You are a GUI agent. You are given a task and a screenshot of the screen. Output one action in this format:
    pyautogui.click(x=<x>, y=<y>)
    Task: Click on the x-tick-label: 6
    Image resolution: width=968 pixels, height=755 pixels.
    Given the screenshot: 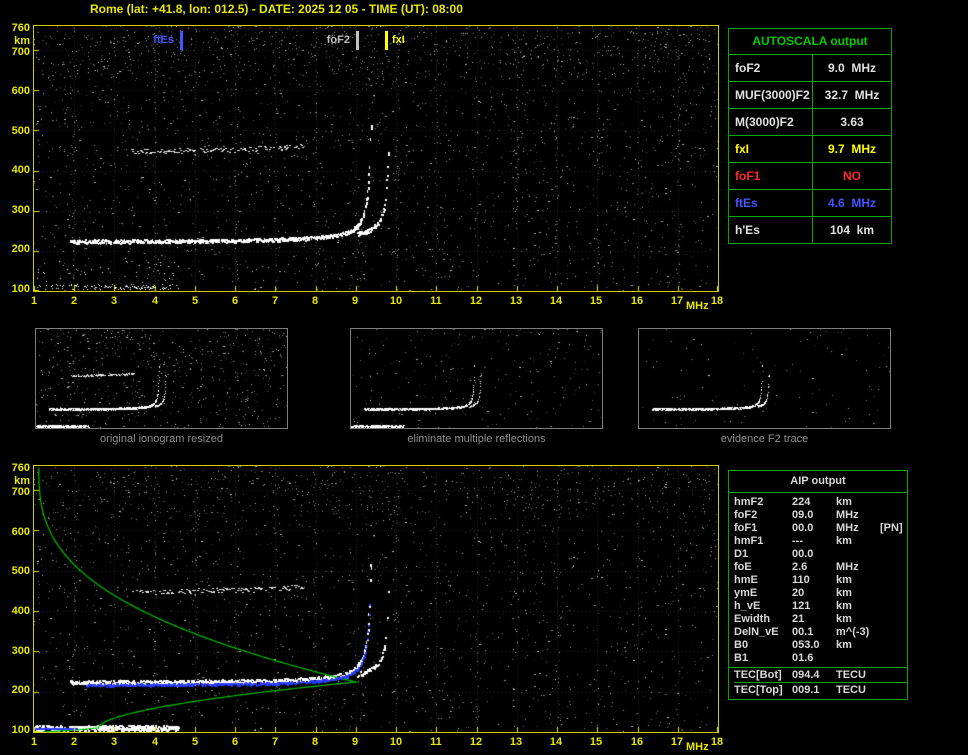 What is the action you would take?
    pyautogui.click(x=235, y=742)
    